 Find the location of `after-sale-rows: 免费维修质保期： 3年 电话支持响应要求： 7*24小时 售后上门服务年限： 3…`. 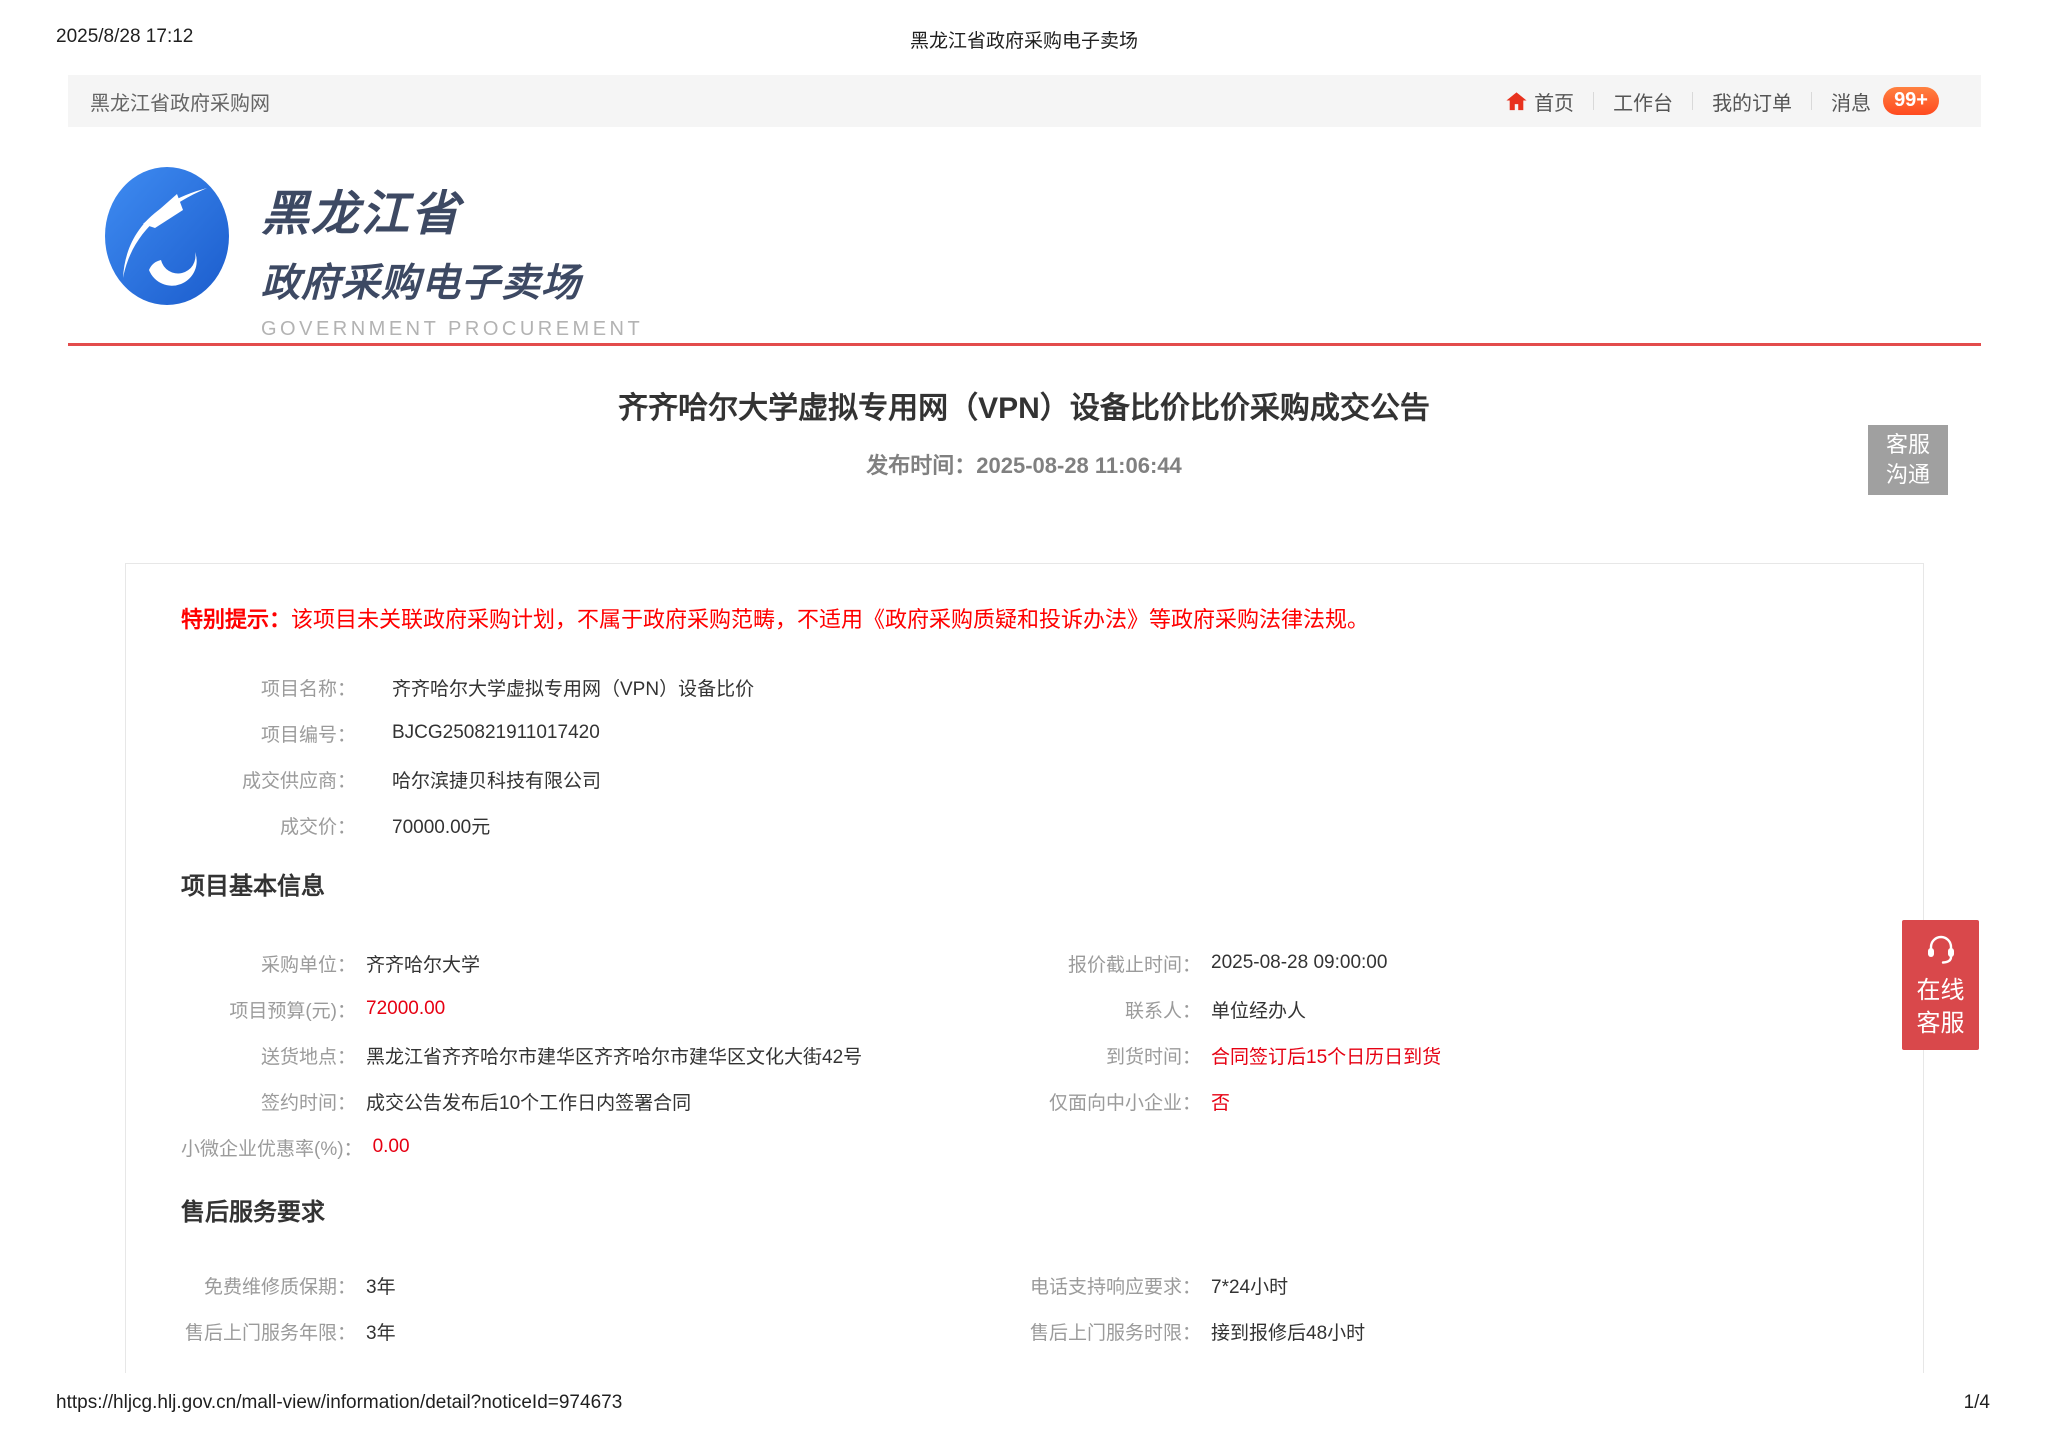

after-sale-rows: 免费维修质保期： 3年 电话支持响应要求： 7*24小时 售后上门服务年限： 3… is located at coordinates (1022, 1308).